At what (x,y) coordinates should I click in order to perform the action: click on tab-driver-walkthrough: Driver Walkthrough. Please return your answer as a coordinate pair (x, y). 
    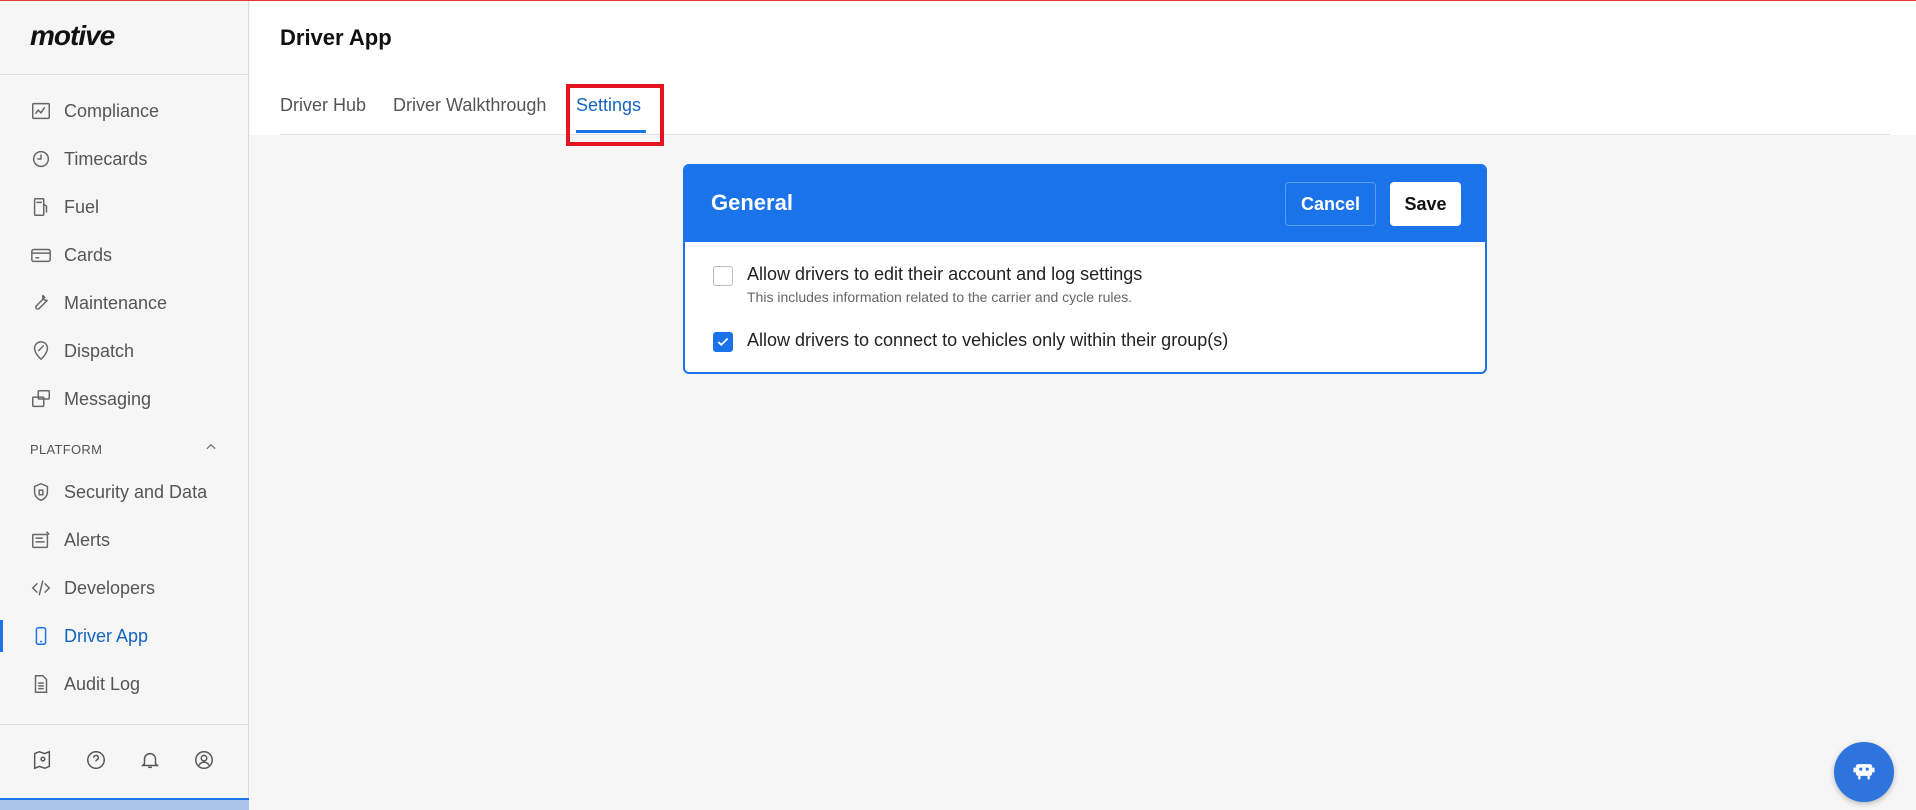
    Looking at the image, I should click on (469, 105).